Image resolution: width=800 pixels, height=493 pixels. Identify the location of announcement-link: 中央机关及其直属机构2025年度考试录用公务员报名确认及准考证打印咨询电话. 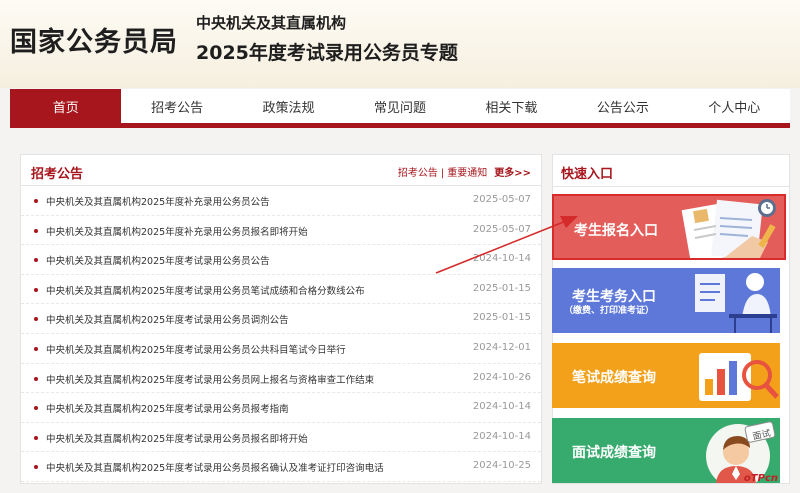
(215, 467).